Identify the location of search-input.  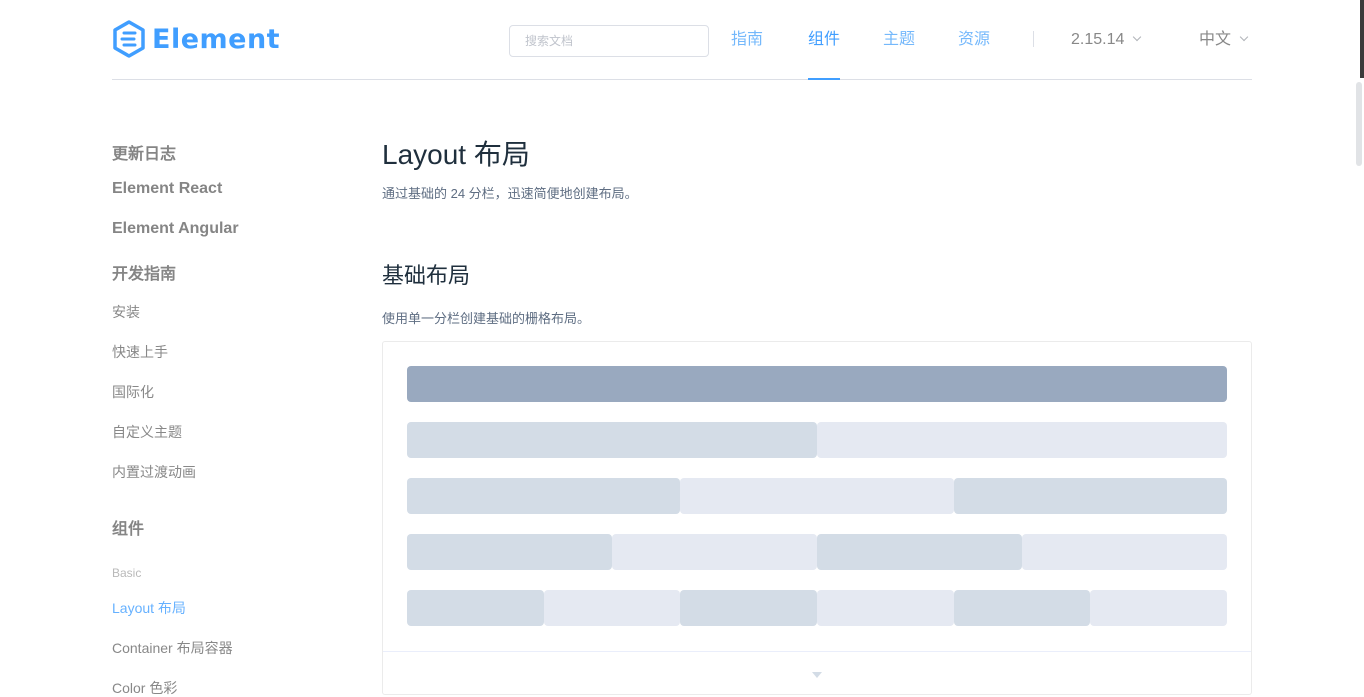
(609, 41).